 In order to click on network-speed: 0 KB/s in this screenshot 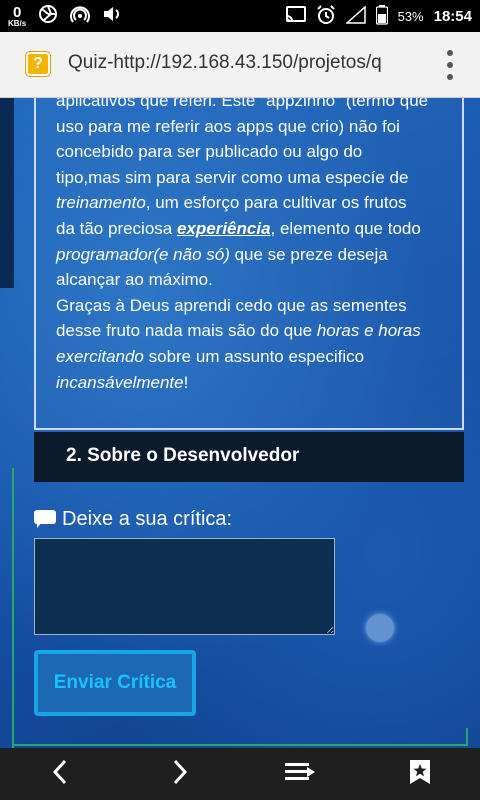, I will do `click(17, 16)`.